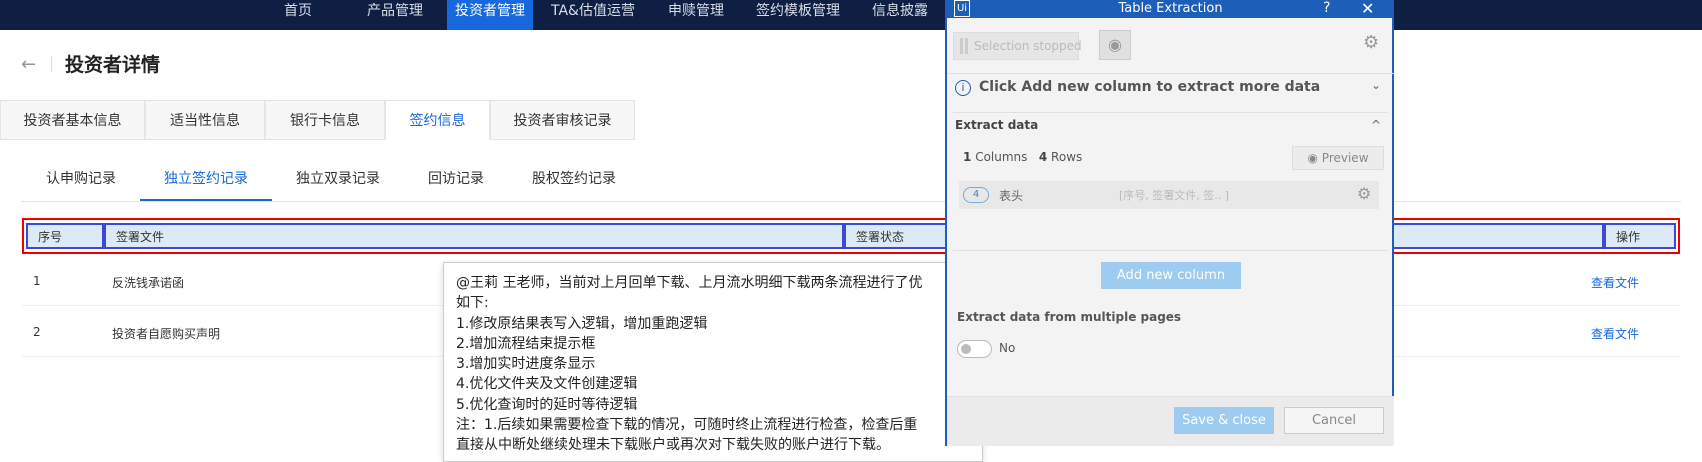 The image size is (1702, 462). What do you see at coordinates (1170, 46) in the screenshot?
I see `dialog-toolbar: Selection stopped ◉ ⚙` at bounding box center [1170, 46].